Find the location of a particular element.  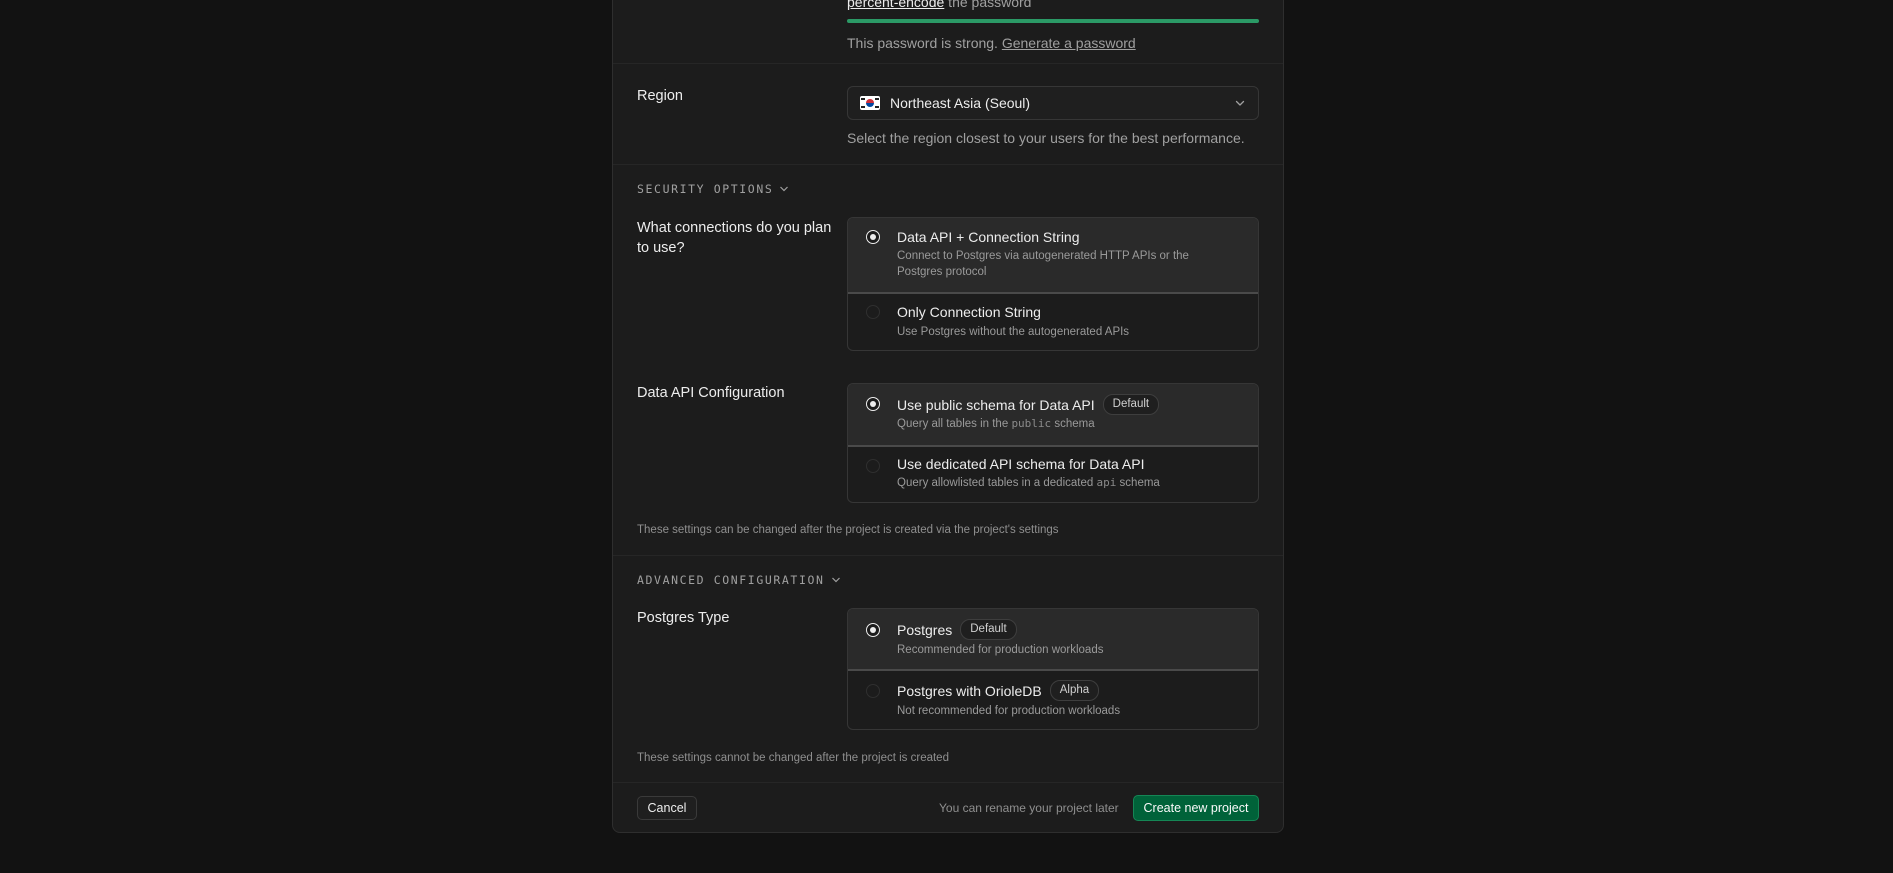

percent-encode-link: percent-encode is located at coordinates (895, 5).